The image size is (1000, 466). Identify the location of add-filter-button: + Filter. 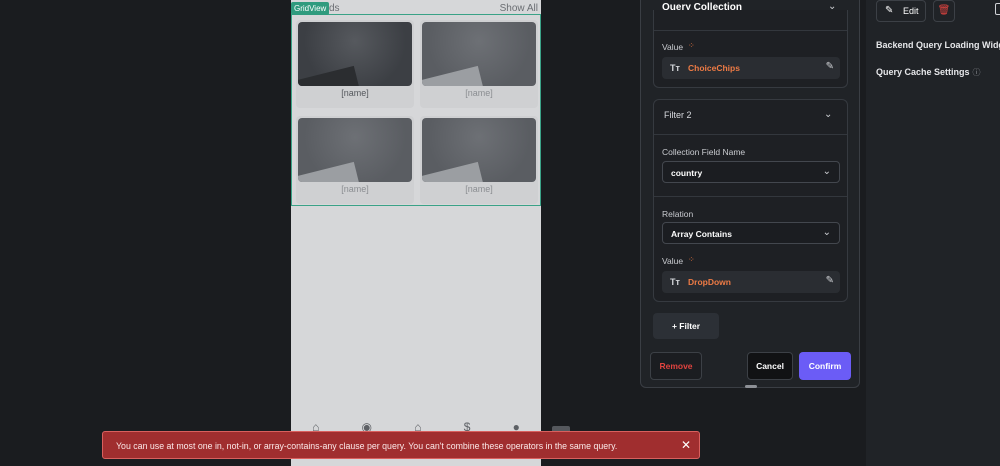
(686, 326).